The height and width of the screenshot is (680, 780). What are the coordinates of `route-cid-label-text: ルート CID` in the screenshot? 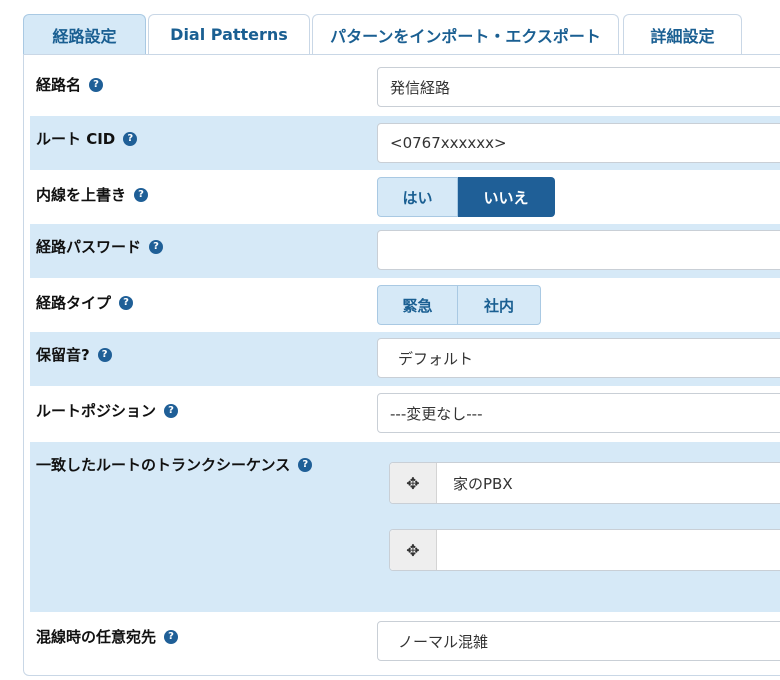 It's located at (76, 139).